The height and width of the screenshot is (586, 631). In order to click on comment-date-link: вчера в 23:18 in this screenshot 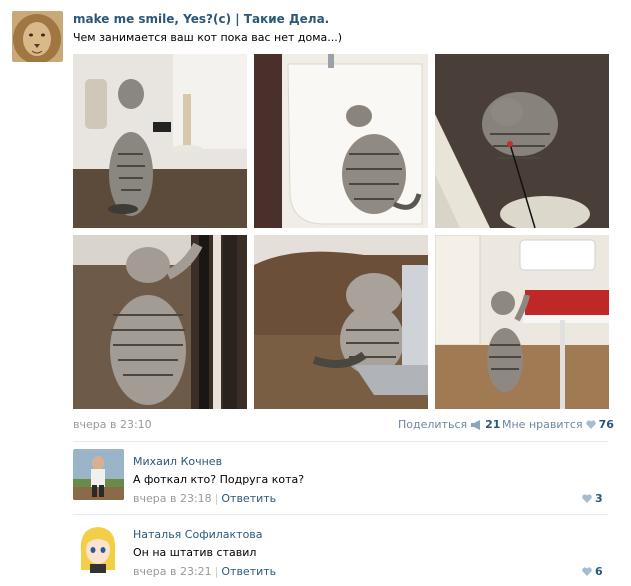, I will do `click(172, 498)`.